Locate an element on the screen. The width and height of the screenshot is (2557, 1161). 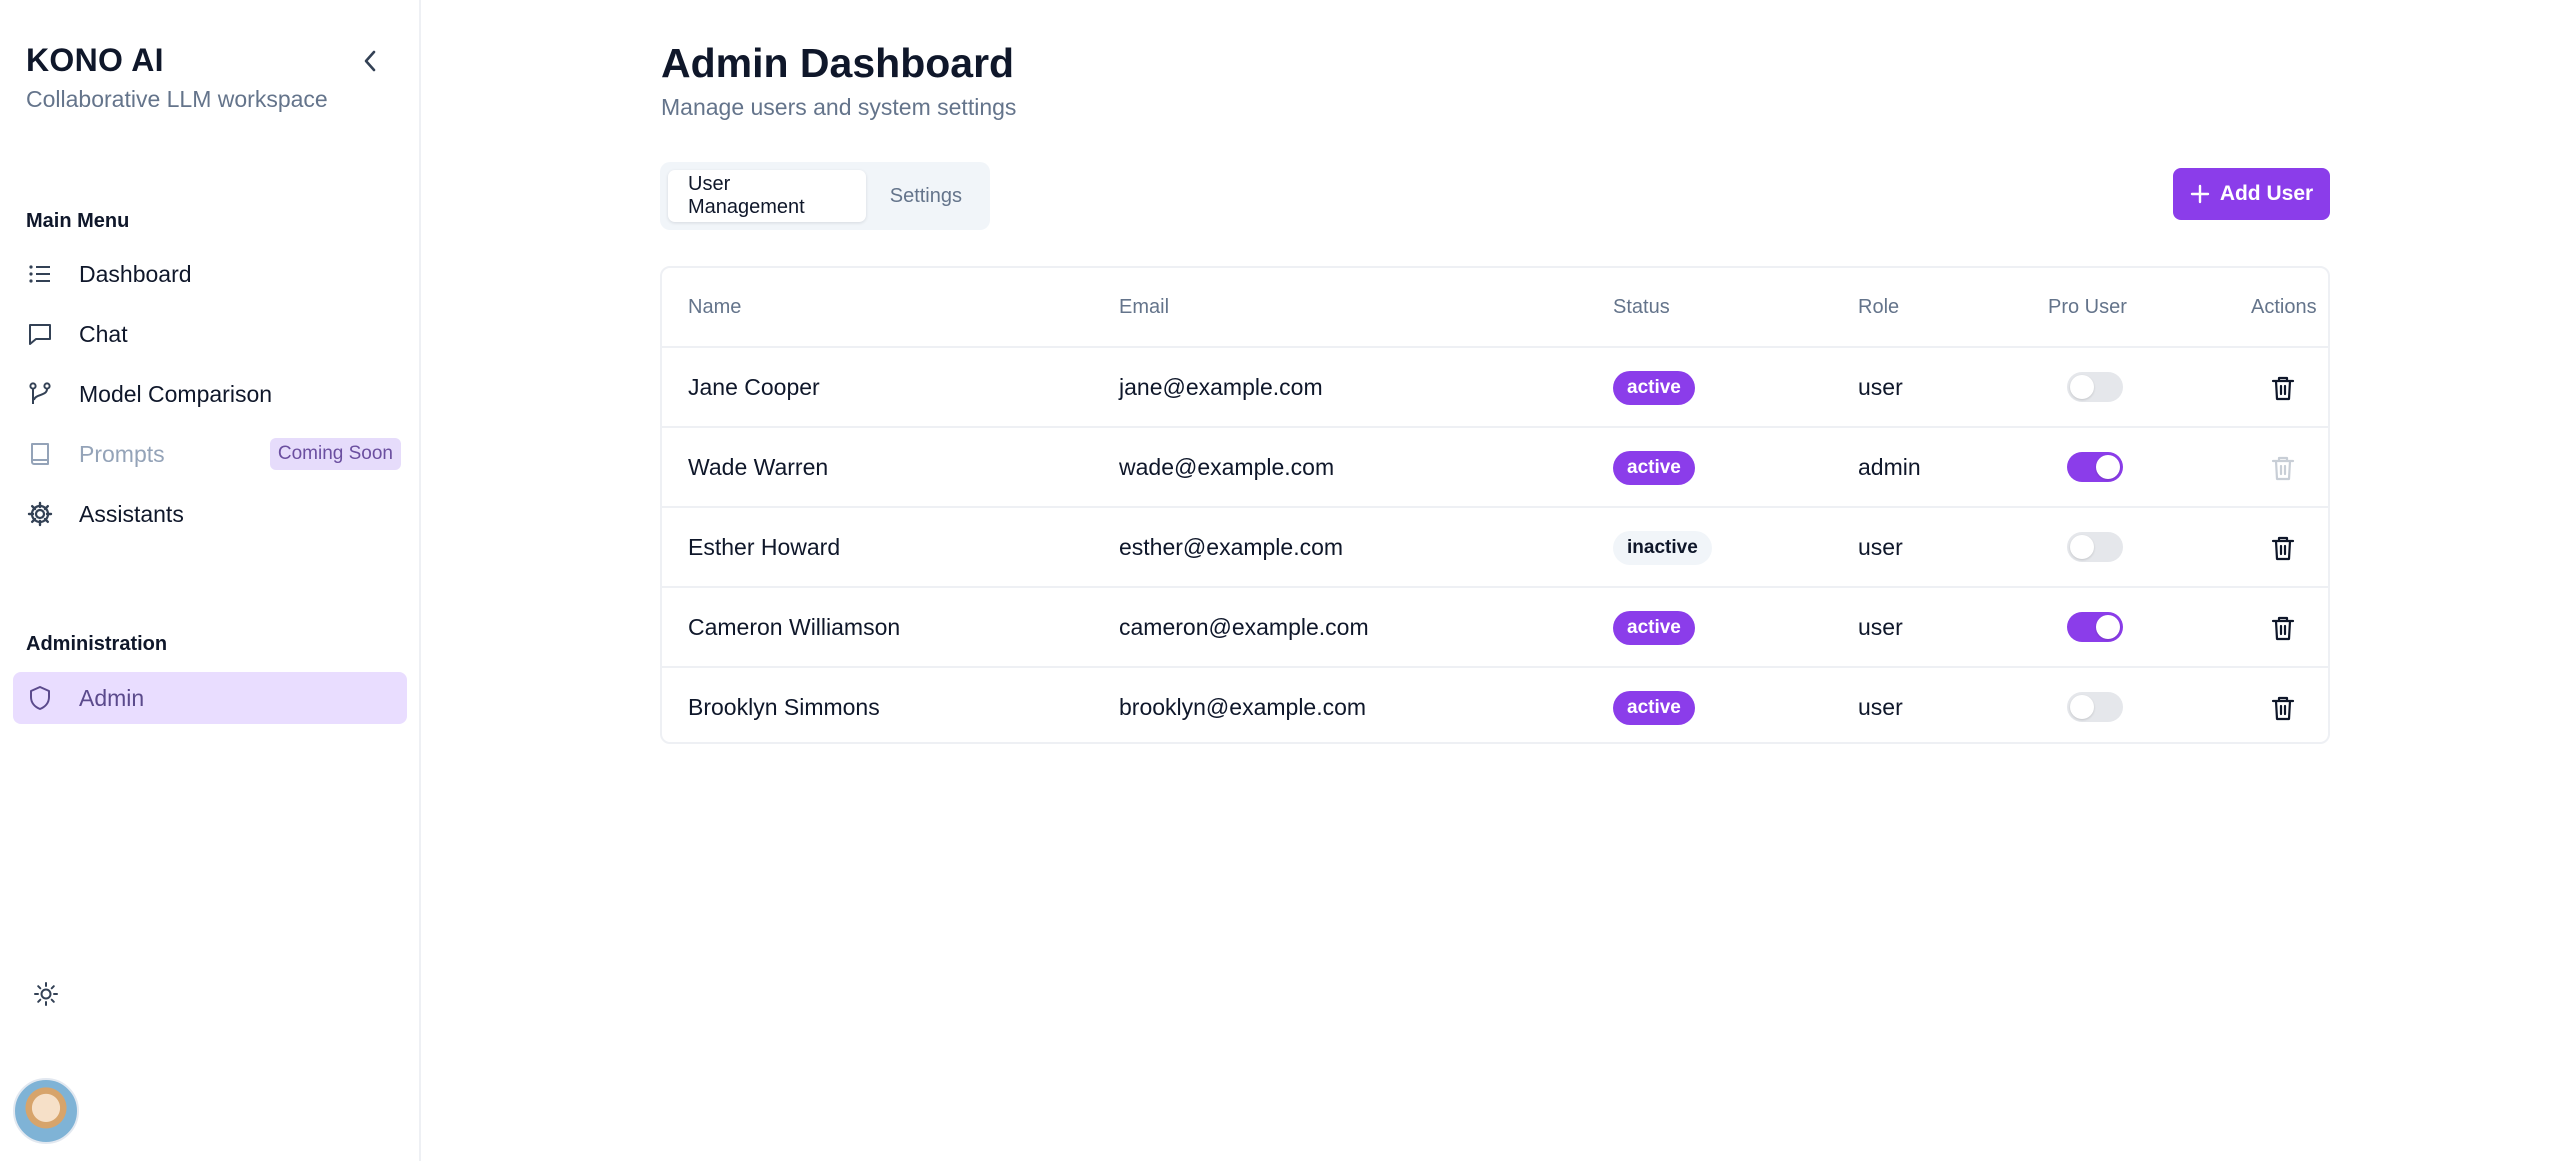
sidebar-item-admin: Admin is located at coordinates (210, 698).